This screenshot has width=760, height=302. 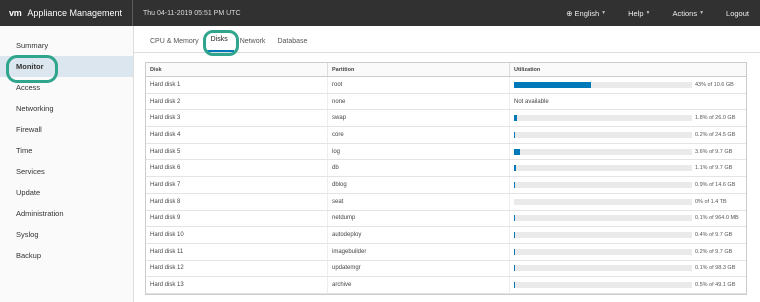 What do you see at coordinates (74, 13) in the screenshot?
I see `app-title: Appliance Management` at bounding box center [74, 13].